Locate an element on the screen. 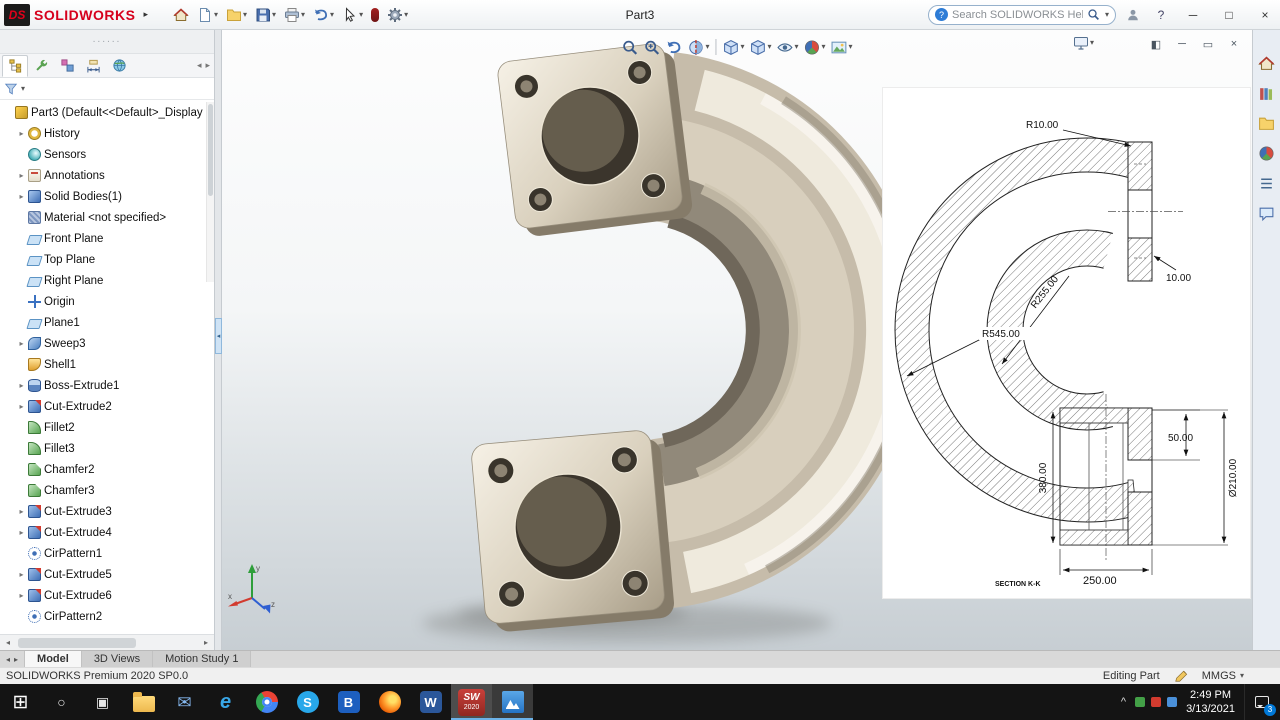 The width and height of the screenshot is (1280, 720). close-button: × is located at coordinates (1265, 15).